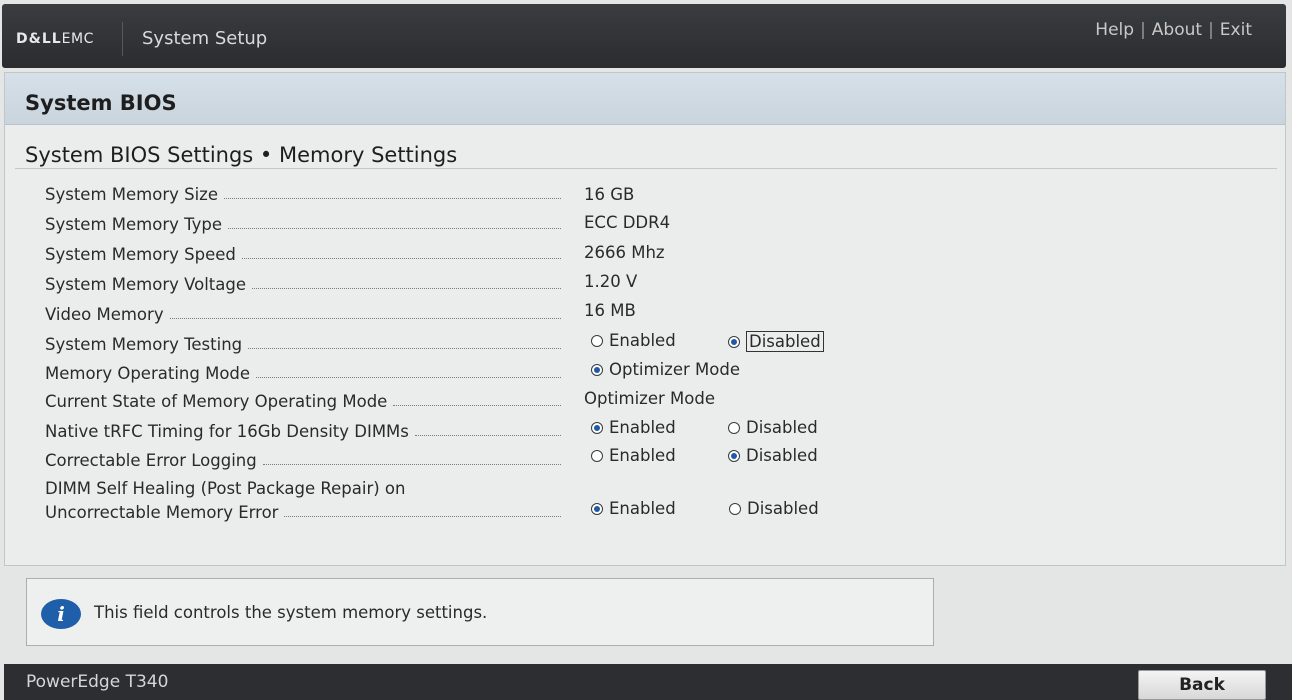 This screenshot has height=700, width=1292. Describe the element at coordinates (646, 168) in the screenshot. I see `breadcrumb-divider` at that location.